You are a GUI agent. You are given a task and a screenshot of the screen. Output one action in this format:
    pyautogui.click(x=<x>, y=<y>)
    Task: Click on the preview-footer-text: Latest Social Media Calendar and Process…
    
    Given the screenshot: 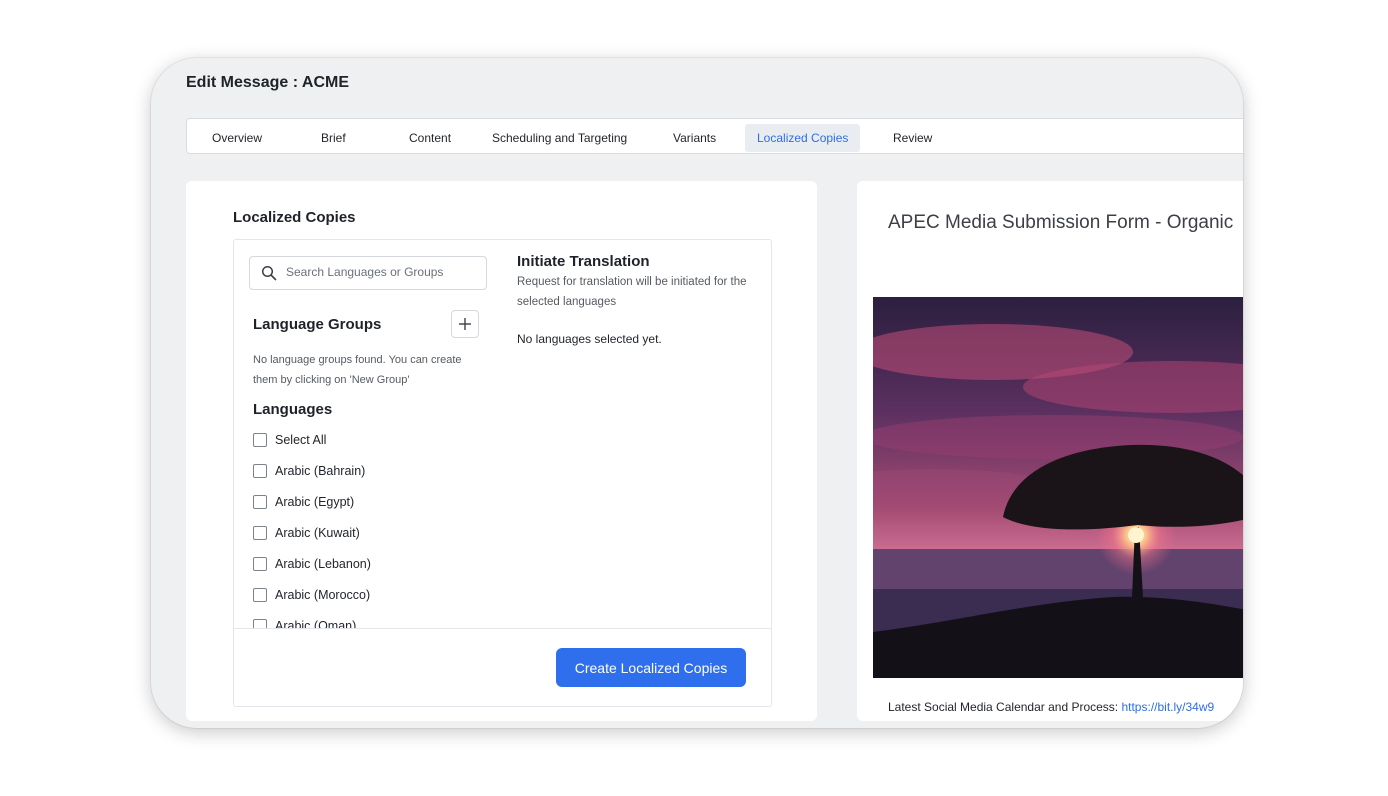 What is the action you would take?
    pyautogui.click(x=1005, y=707)
    